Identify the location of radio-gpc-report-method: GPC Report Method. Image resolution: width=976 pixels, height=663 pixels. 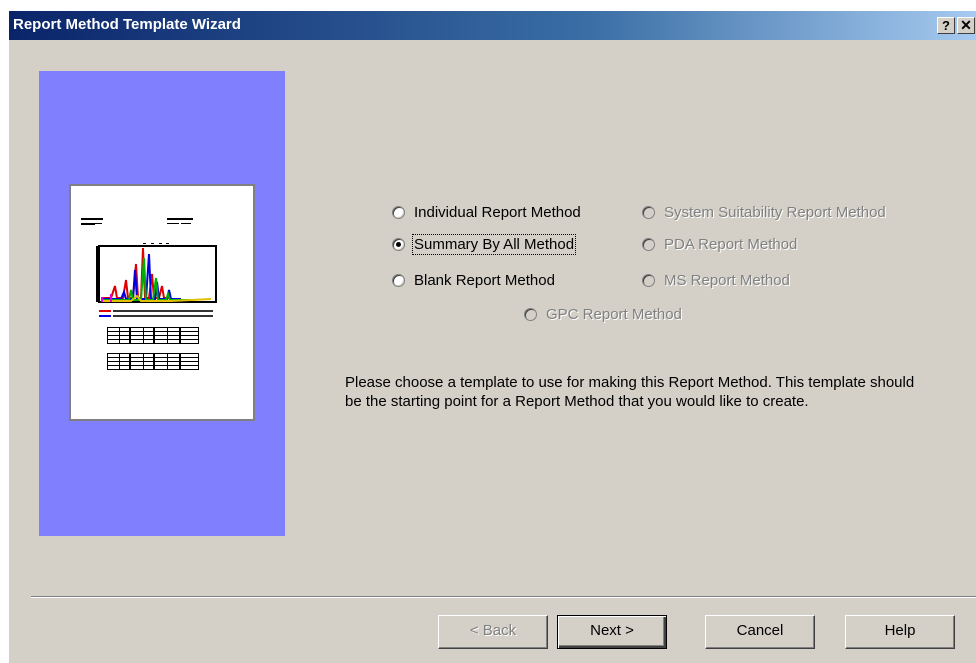
(603, 314).